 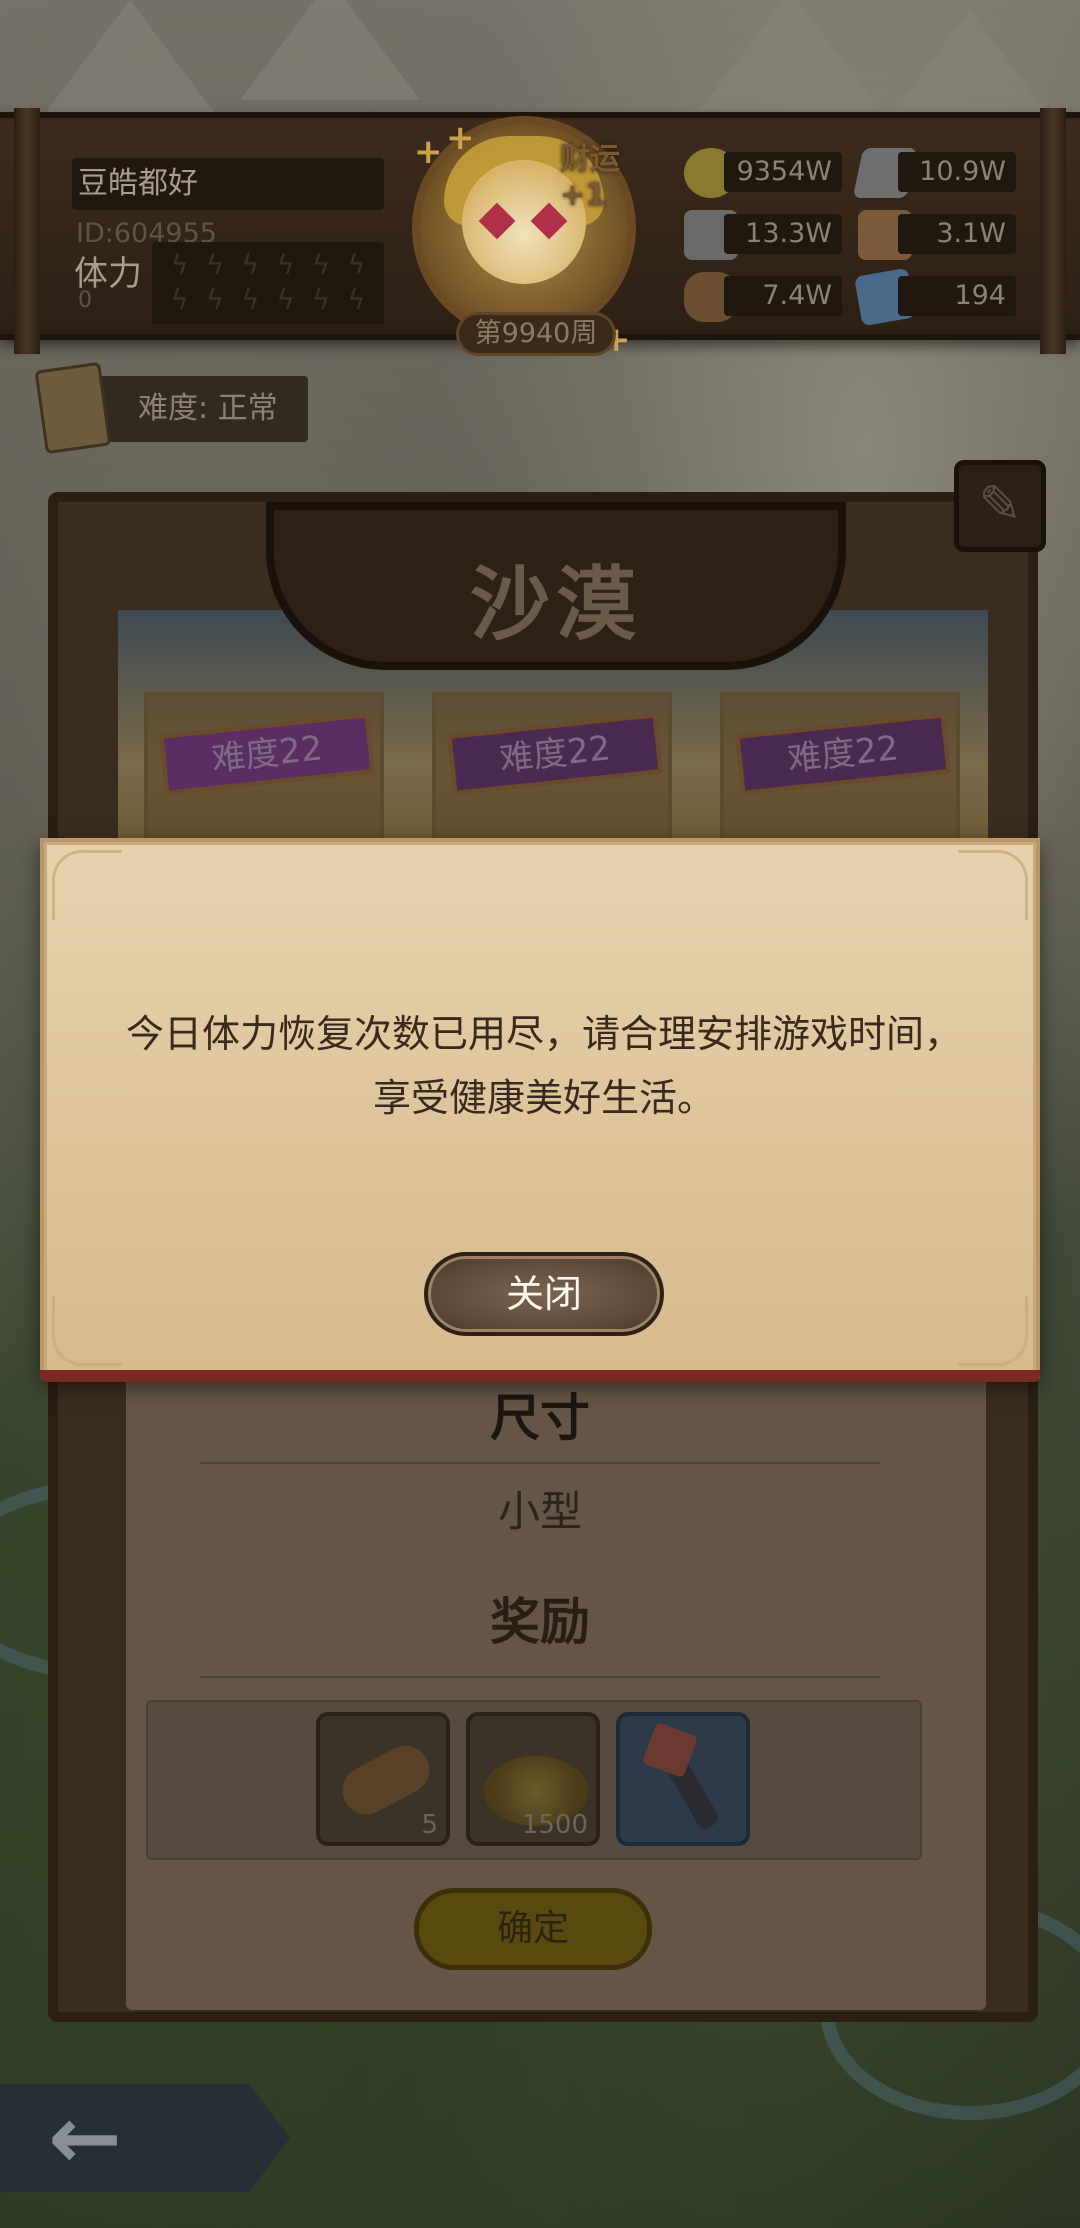 I want to click on difficulty-selector: 难度: 正常, so click(x=202, y=409).